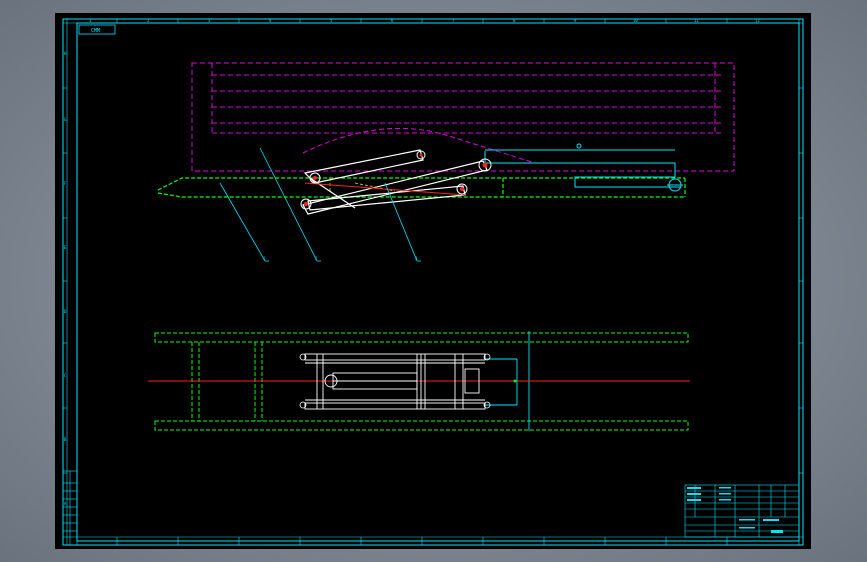 The height and width of the screenshot is (562, 867). Describe the element at coordinates (65, 503) in the screenshot. I see `svg-text: A` at that location.